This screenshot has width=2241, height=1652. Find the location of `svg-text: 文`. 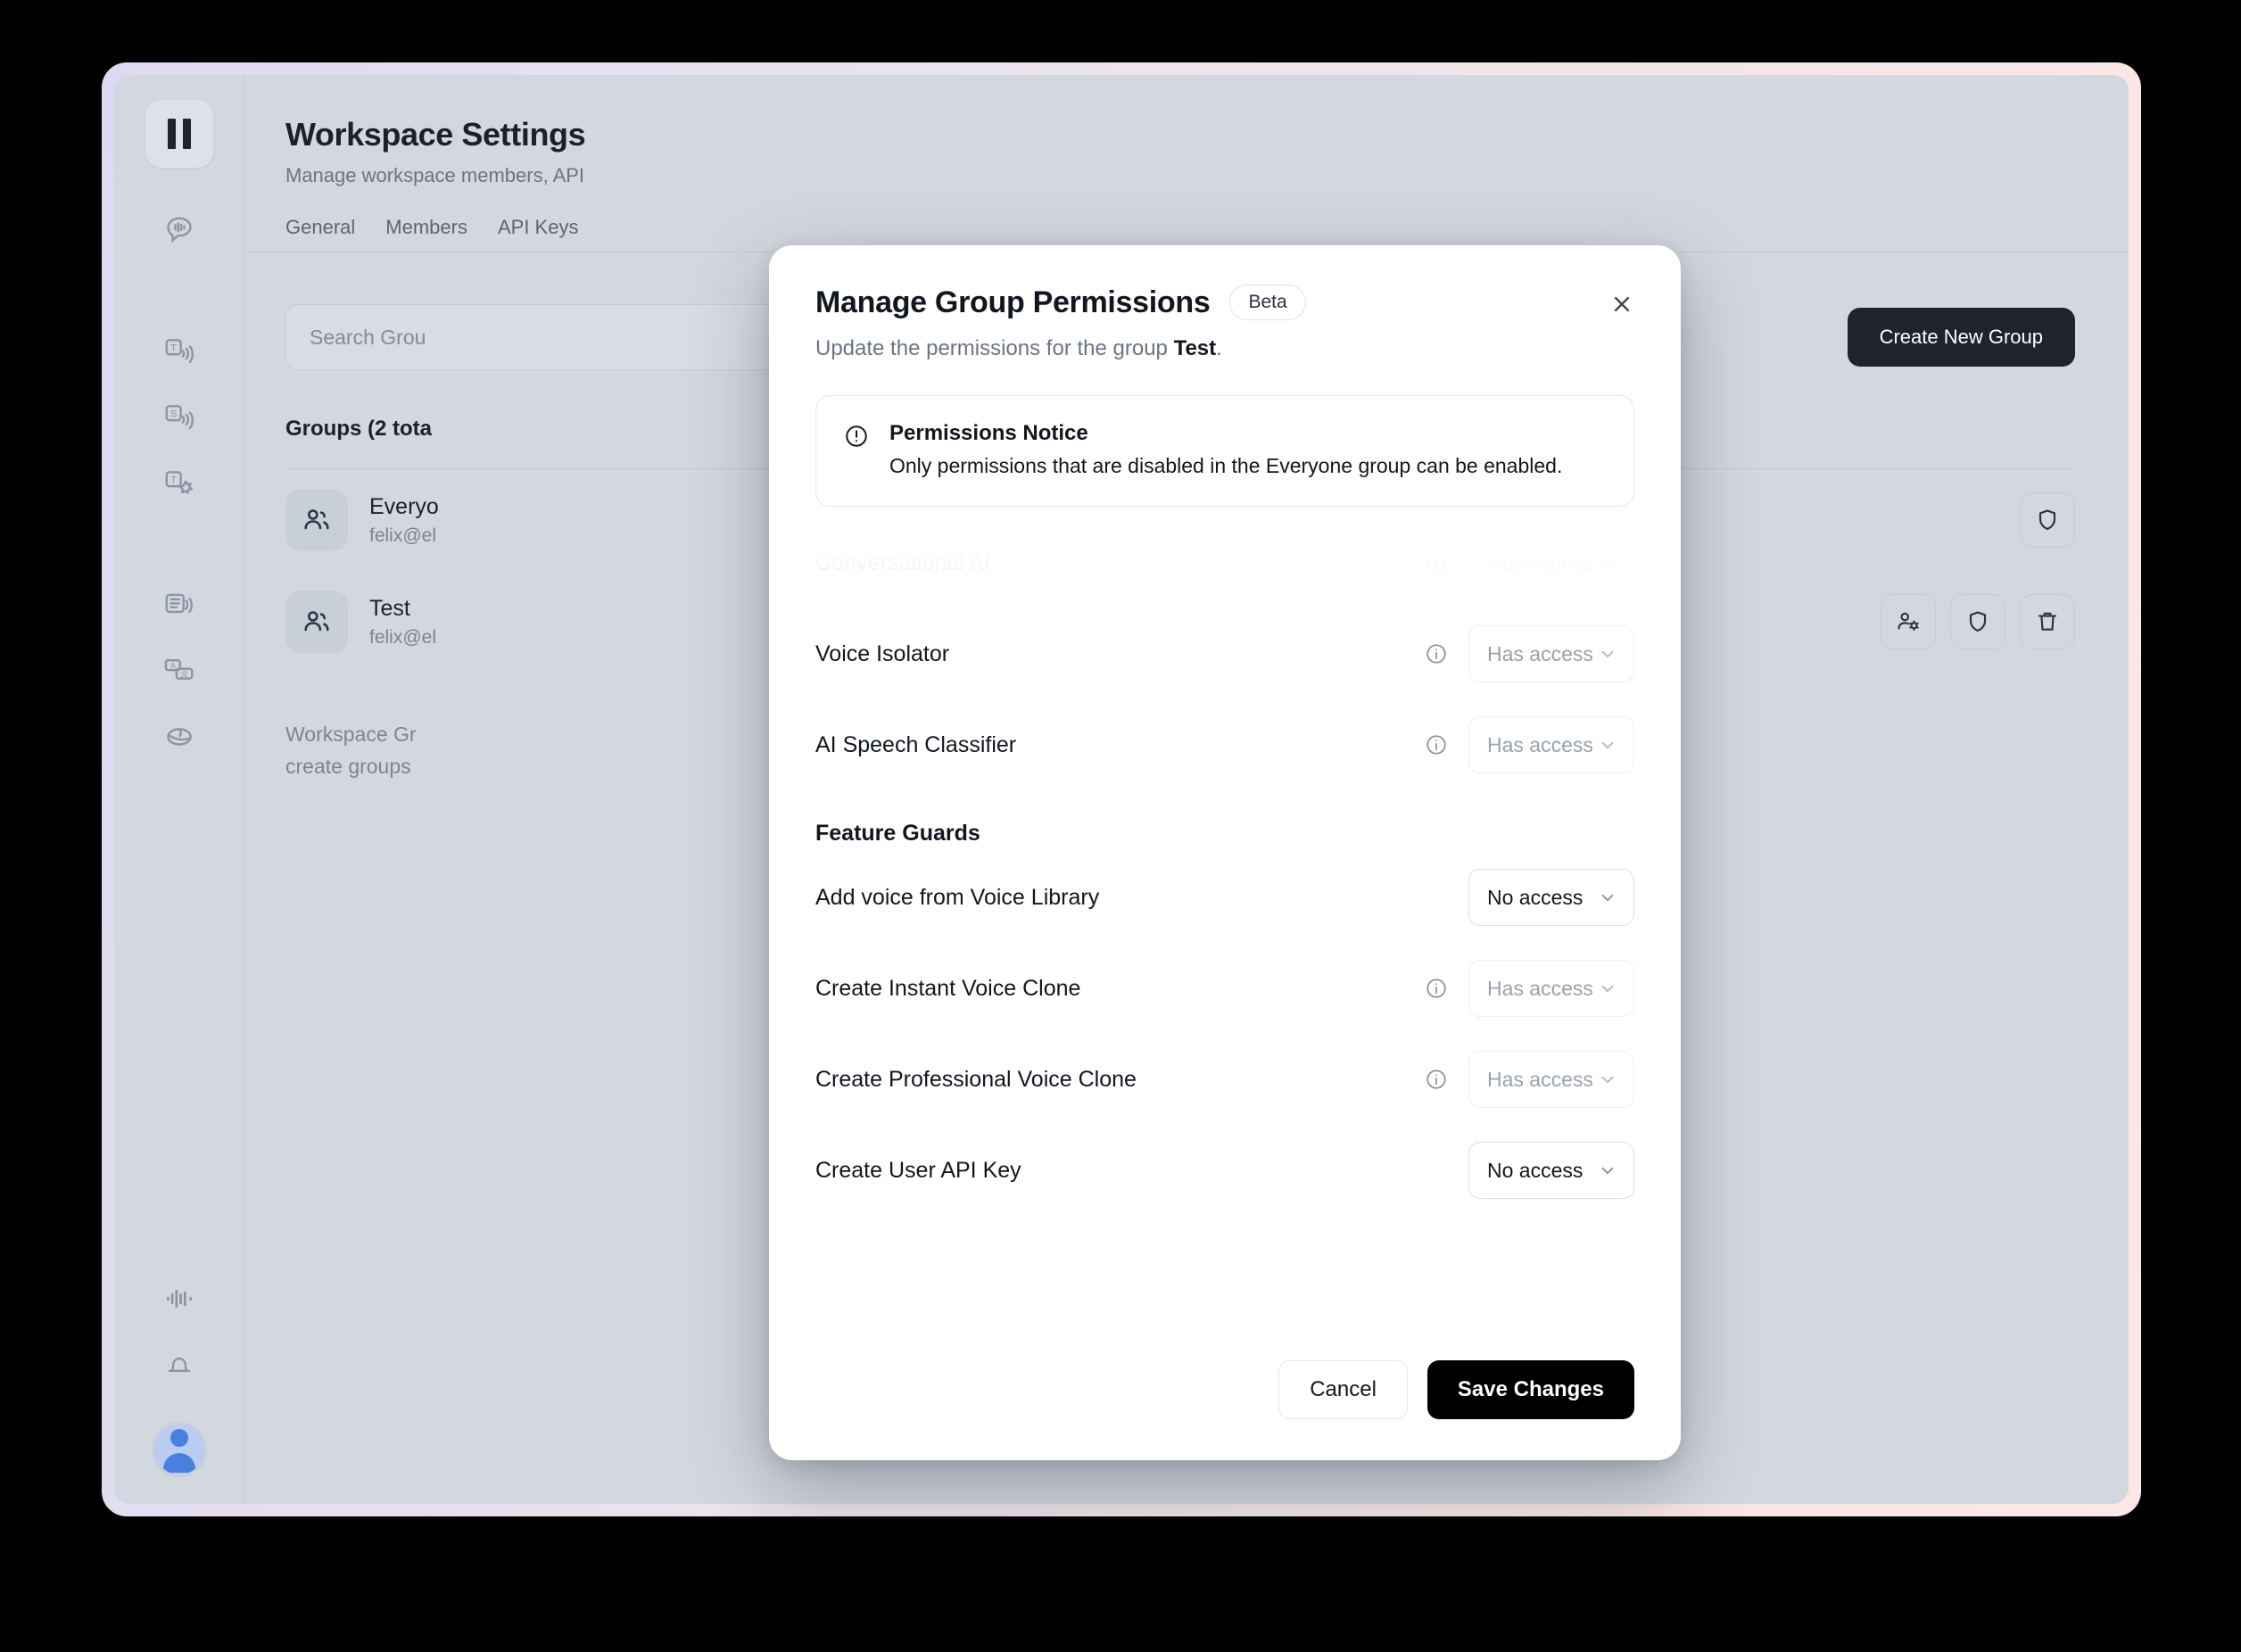

svg-text: 文 is located at coordinates (184, 673).